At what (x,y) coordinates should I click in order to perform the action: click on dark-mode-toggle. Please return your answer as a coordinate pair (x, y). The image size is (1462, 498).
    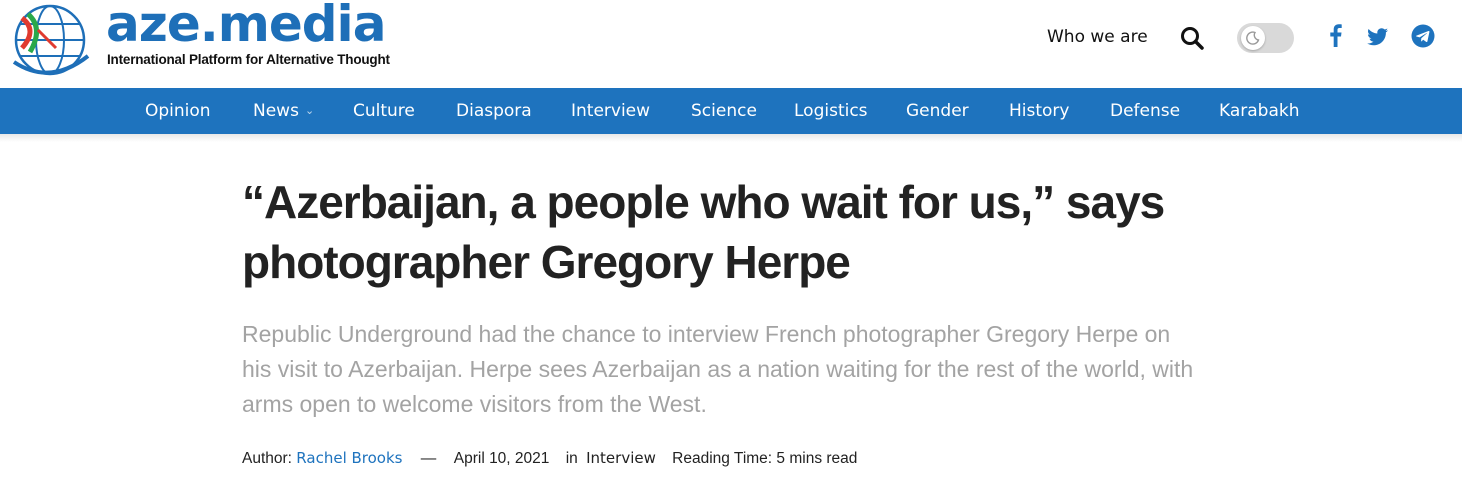
    Looking at the image, I should click on (1265, 38).